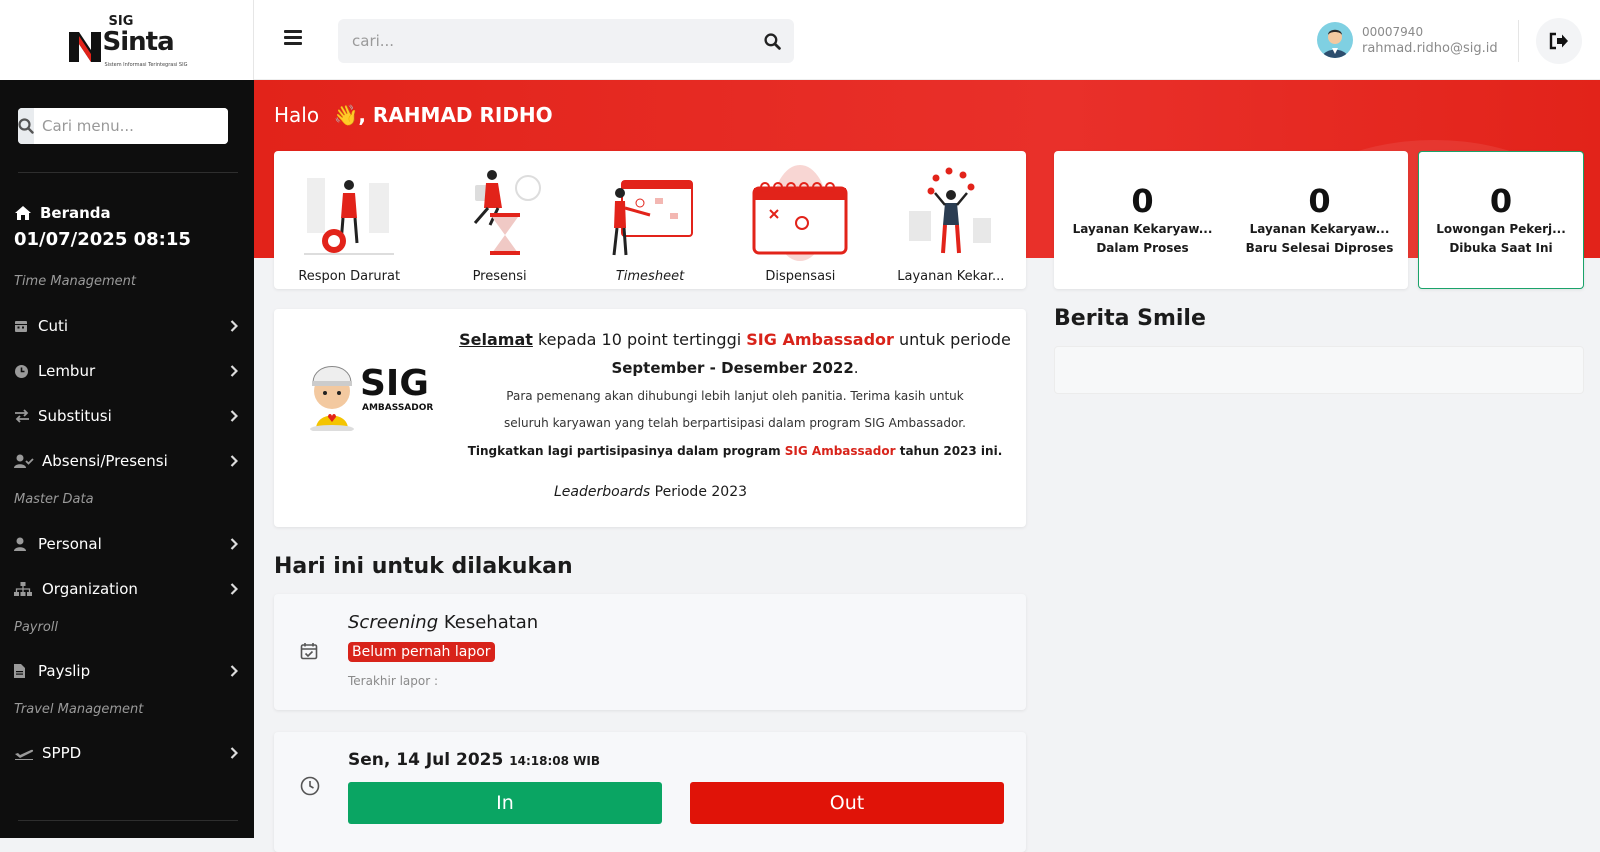 This screenshot has width=1600, height=852. I want to click on calendar-icon, so click(25, 326).